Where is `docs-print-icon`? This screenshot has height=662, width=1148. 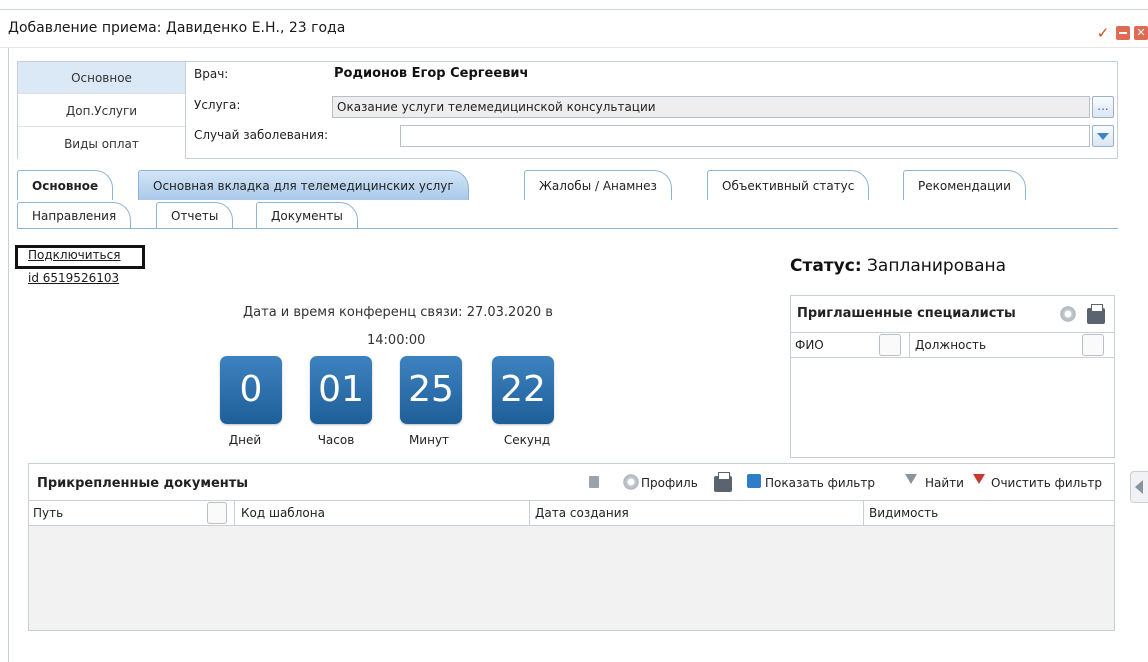 docs-print-icon is located at coordinates (723, 482).